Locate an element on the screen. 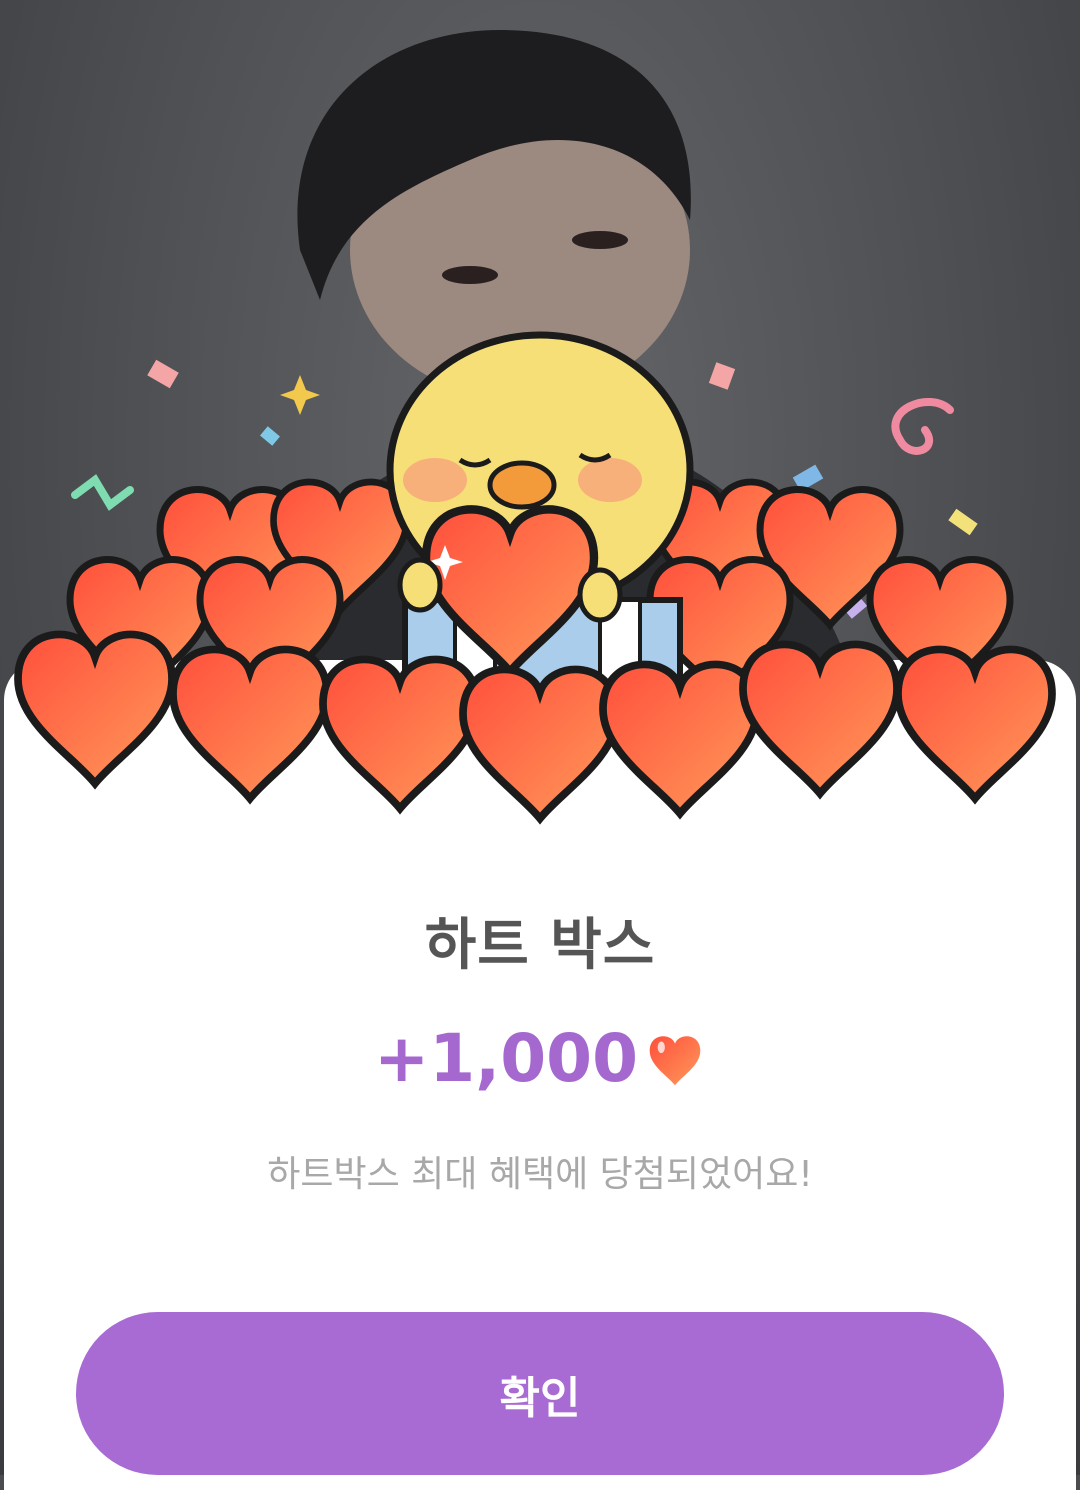 The height and width of the screenshot is (1490, 1080). reward-amount-row: +1,000 is located at coordinates (540, 1058).